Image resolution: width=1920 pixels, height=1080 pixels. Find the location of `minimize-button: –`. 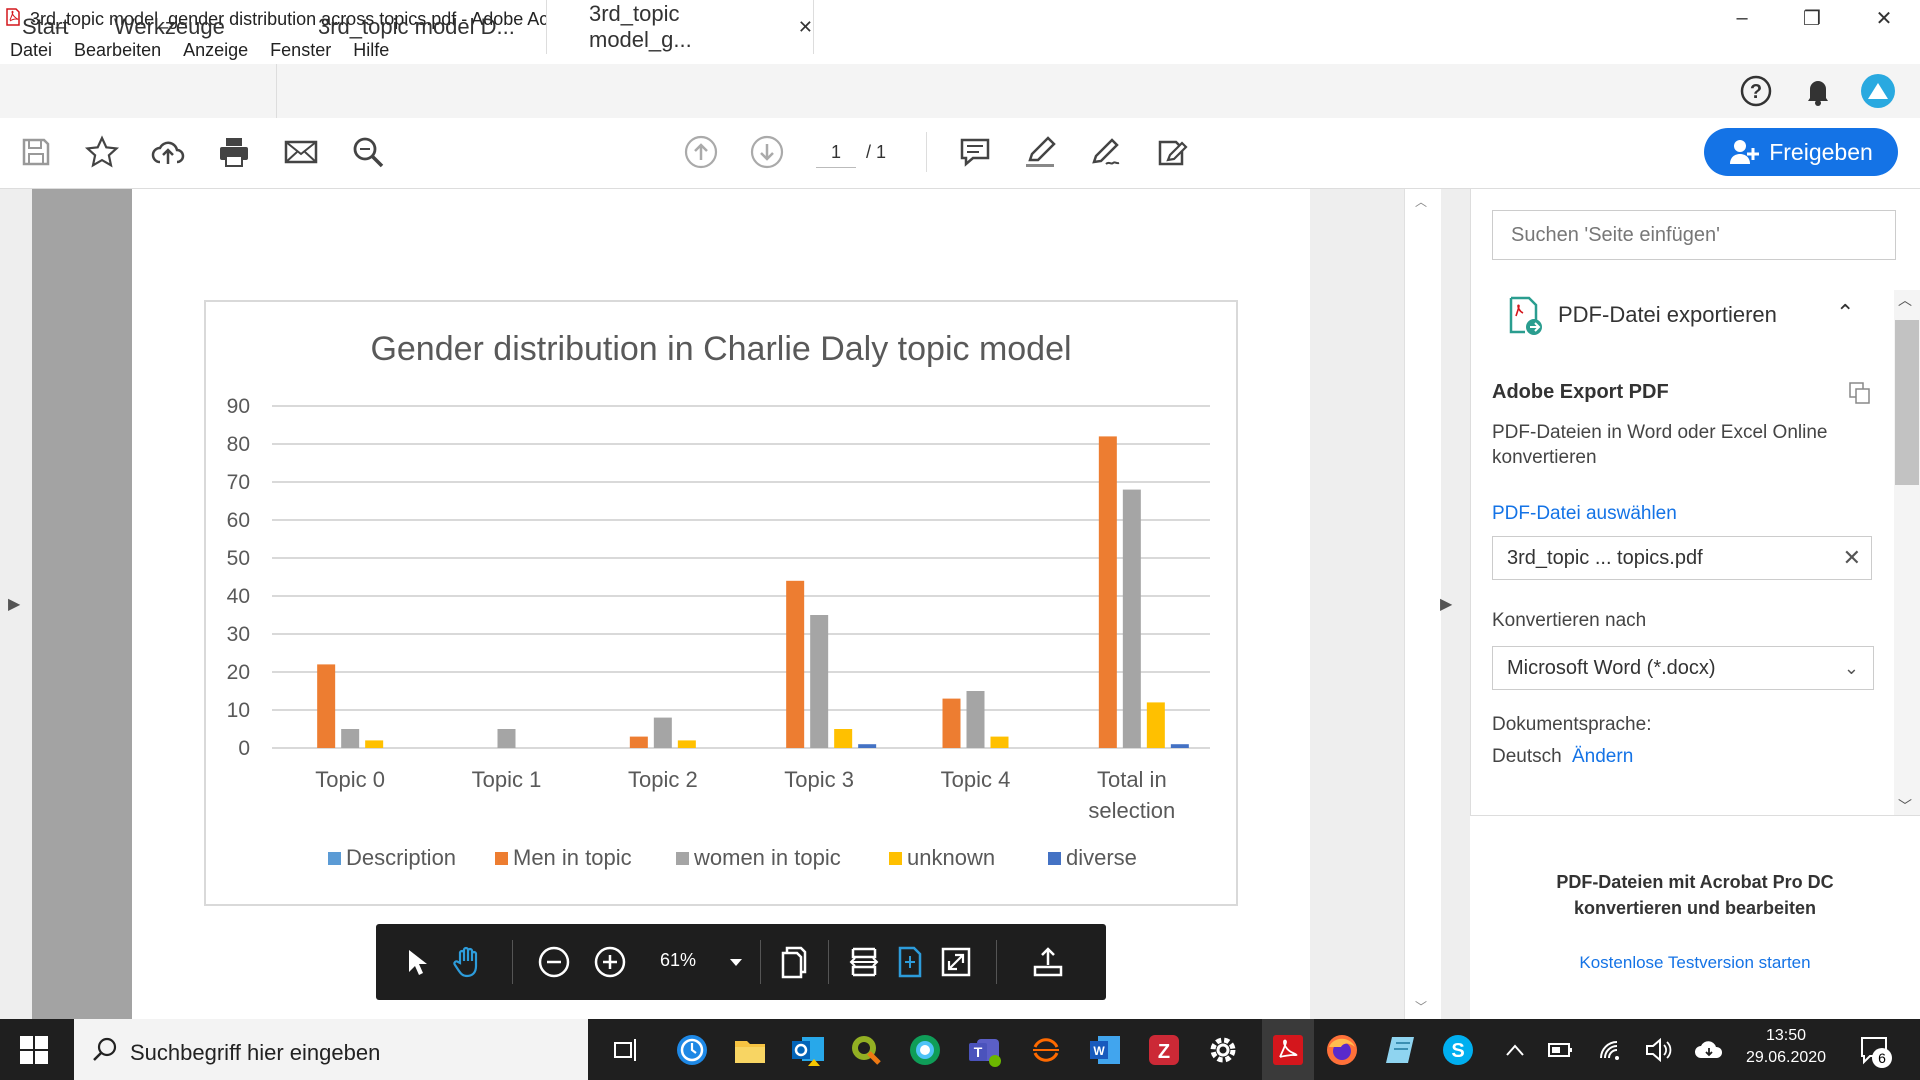

minimize-button: – is located at coordinates (1742, 18).